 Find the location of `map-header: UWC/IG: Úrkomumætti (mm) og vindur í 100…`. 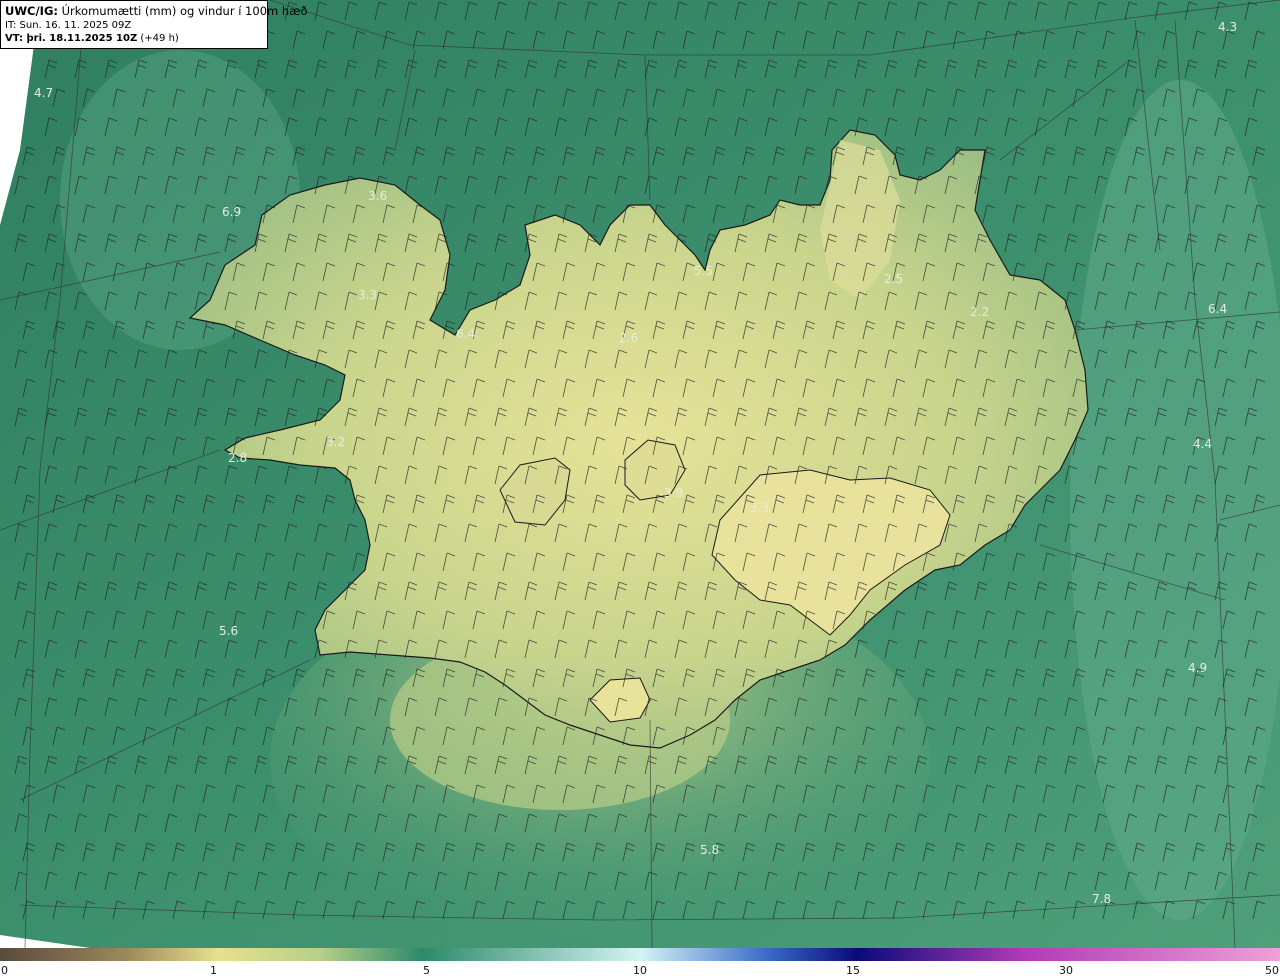

map-header: UWC/IG: Úrkomumætti (mm) og vindur í 100… is located at coordinates (154, 24).